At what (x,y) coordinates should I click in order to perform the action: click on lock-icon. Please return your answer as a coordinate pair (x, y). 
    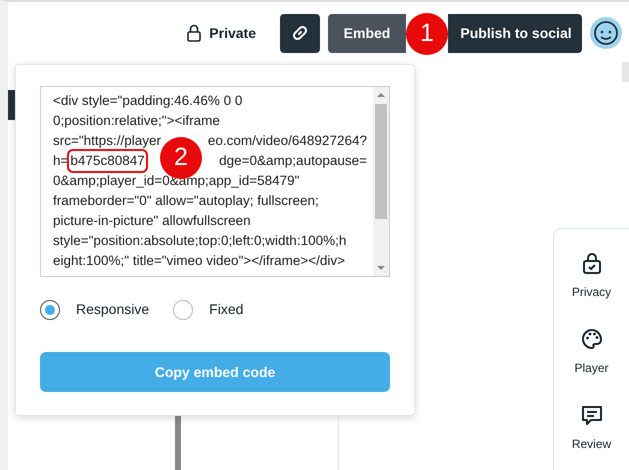
    Looking at the image, I should click on (194, 33).